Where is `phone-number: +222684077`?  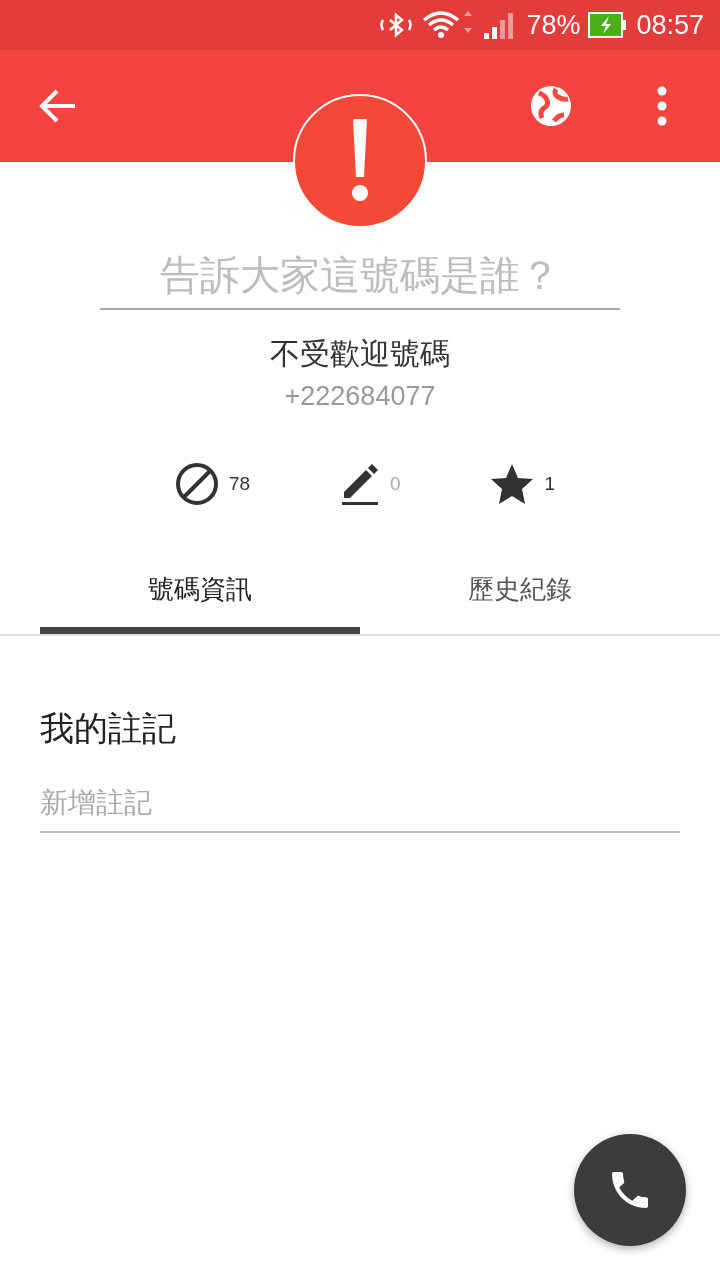 phone-number: +222684077 is located at coordinates (360, 396).